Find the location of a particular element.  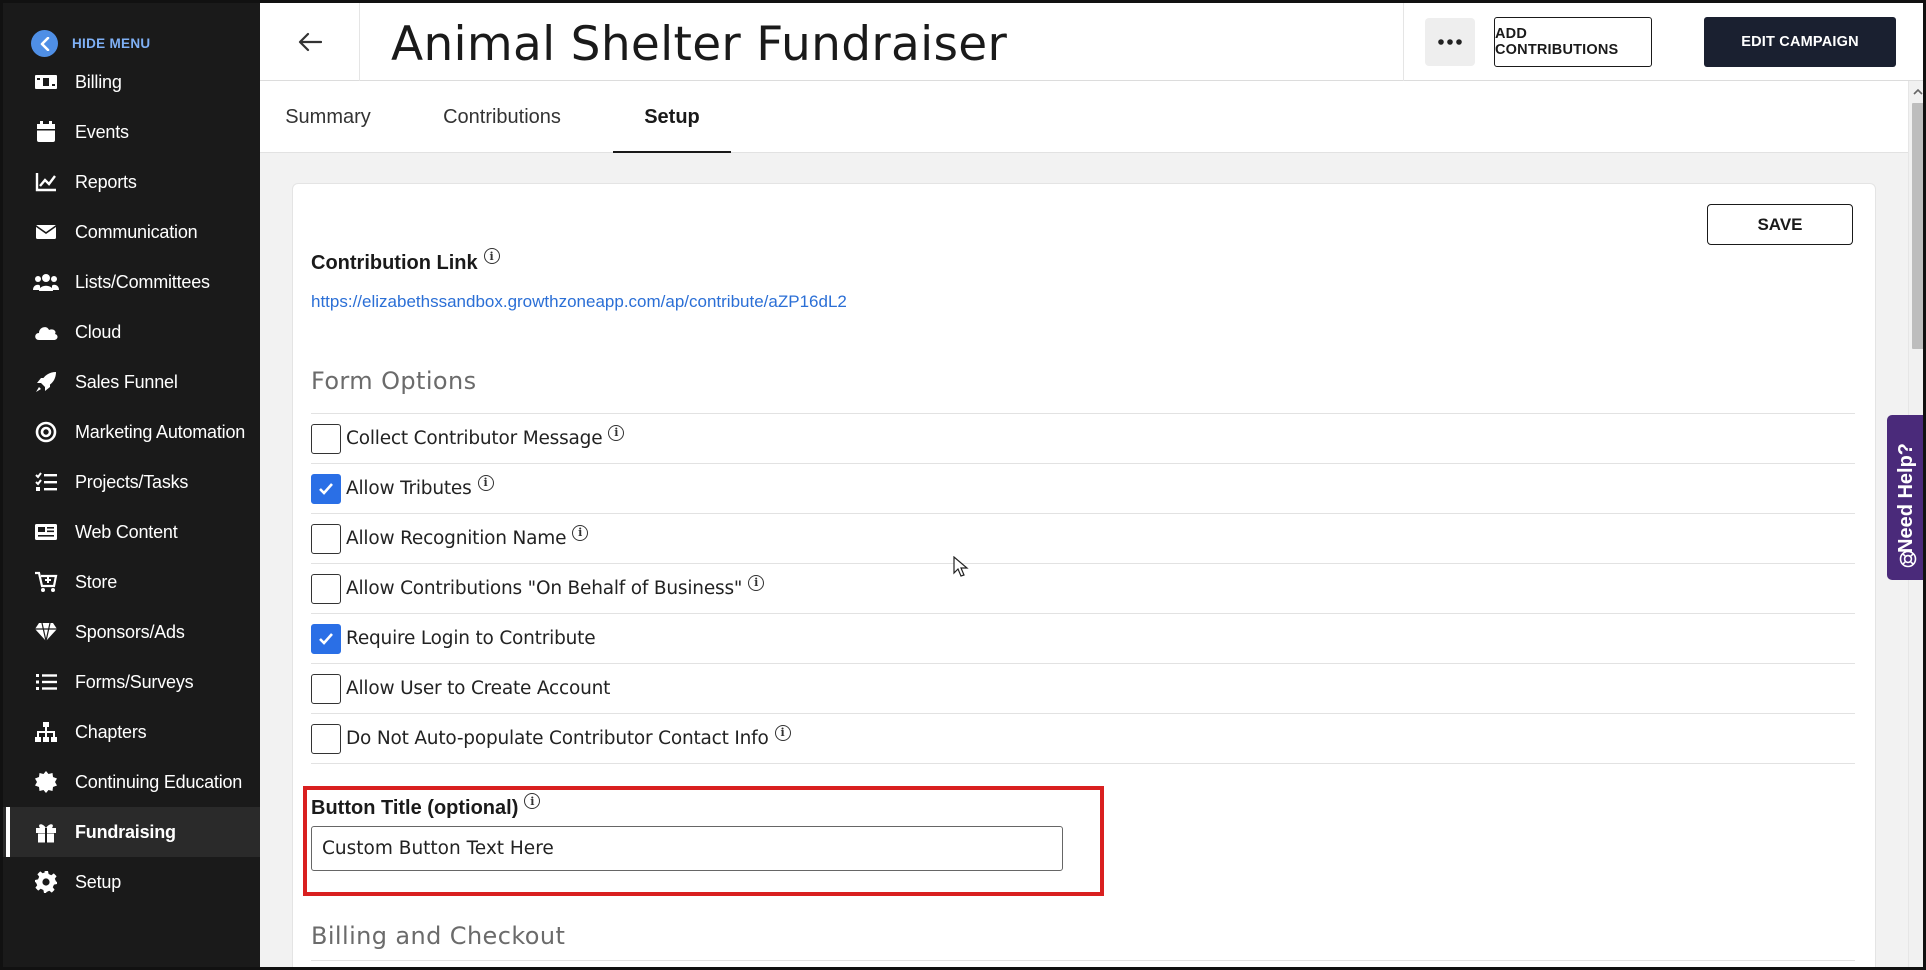

scroll-up-arrow is located at coordinates (1916, 92).